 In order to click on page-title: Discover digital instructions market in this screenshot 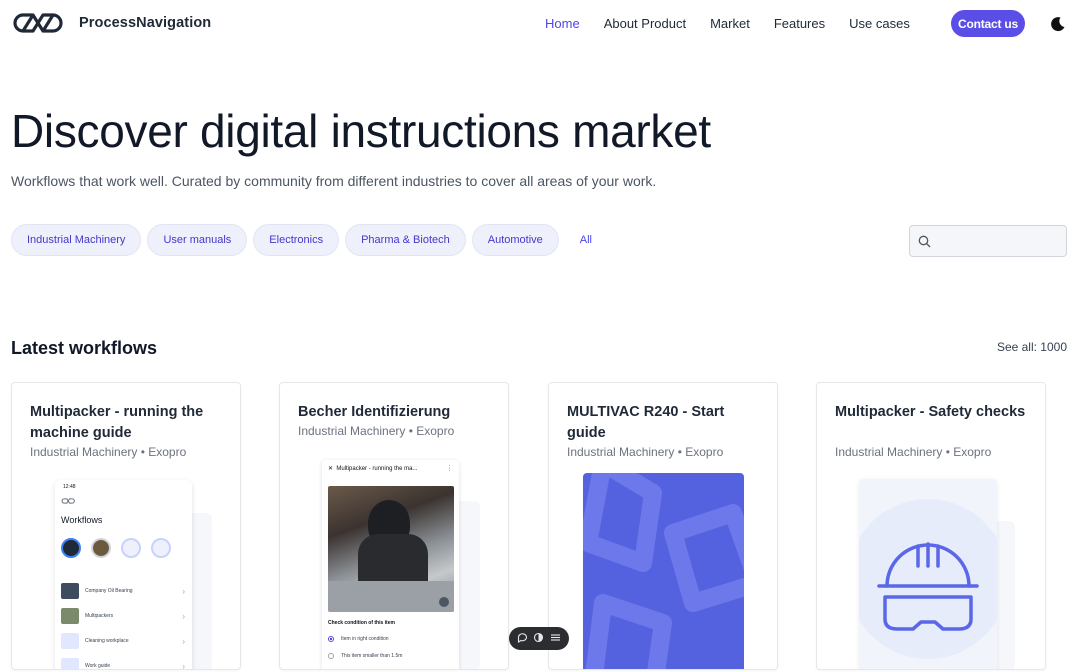, I will do `click(361, 131)`.